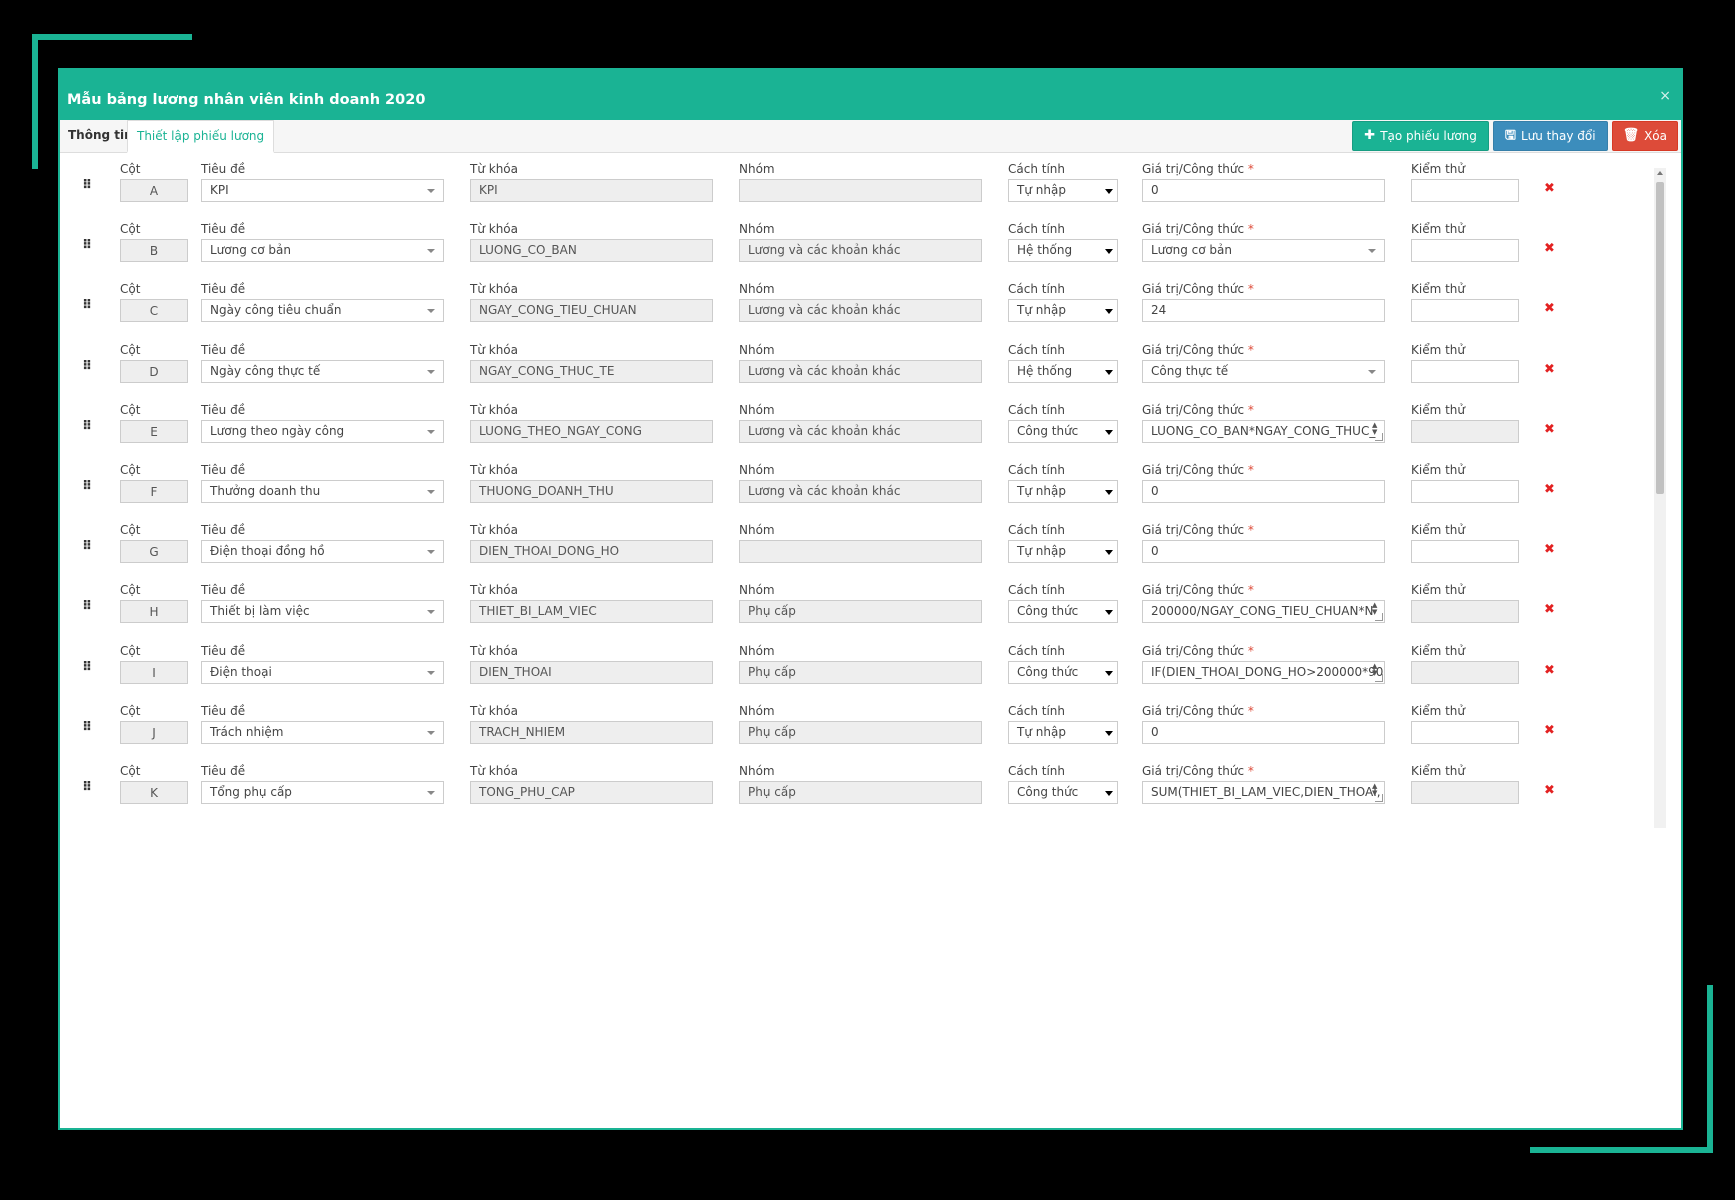  I want to click on title-select: Thưởng doanh thu, so click(322, 491).